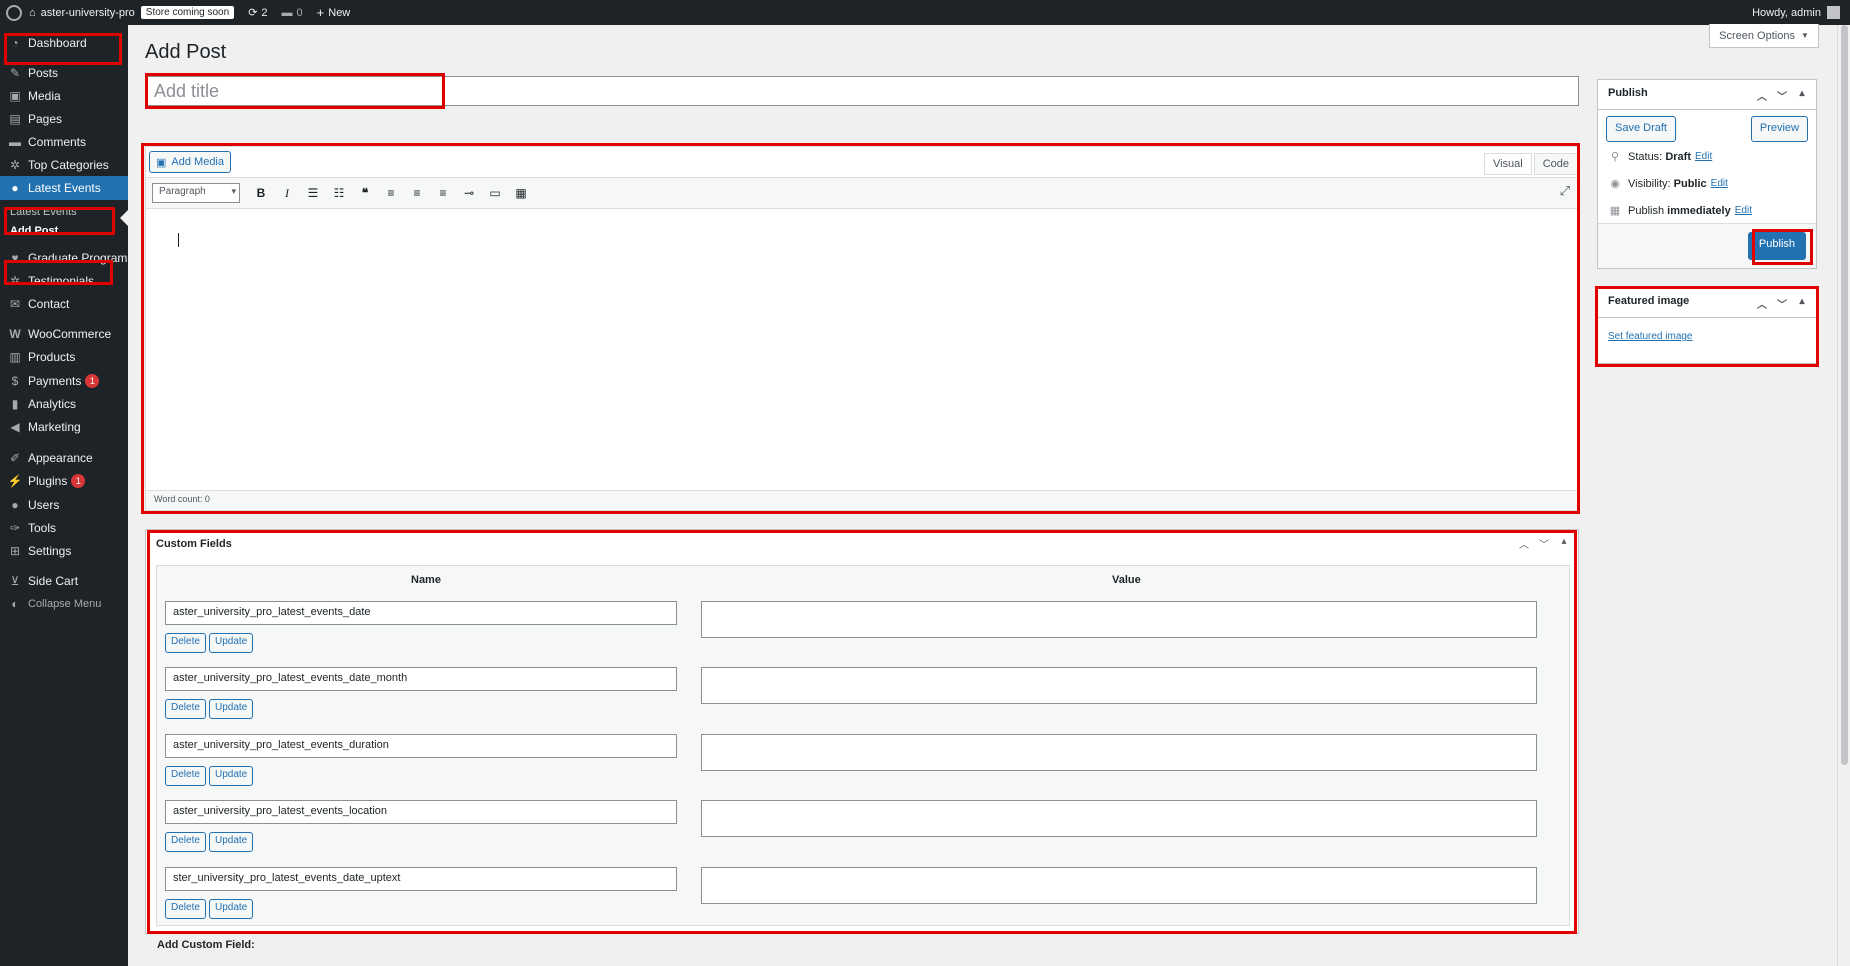 Image resolution: width=1850 pixels, height=966 pixels. I want to click on editor-toolbar: Paragraph B I ☰ ☷ ❝ ≡ ≡ ≡ ⊸ ▭ ▦, so click(862, 193).